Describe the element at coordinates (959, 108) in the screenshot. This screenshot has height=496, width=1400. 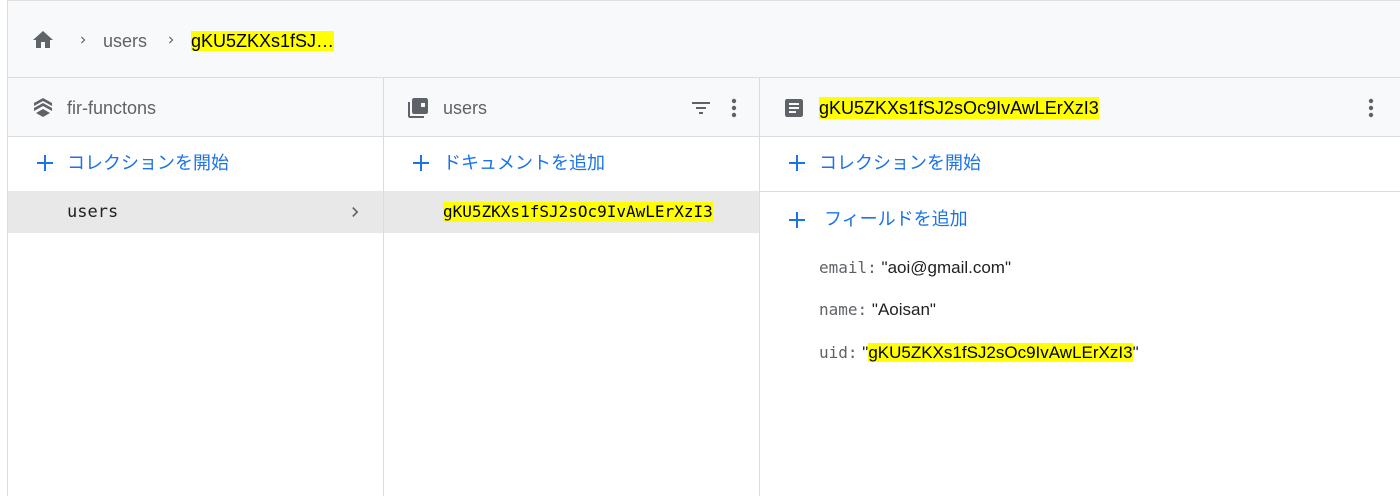
I see `document-panel-title: gKU5ZKXs1fSJ2sOc9IvAwLErXzI3` at that location.